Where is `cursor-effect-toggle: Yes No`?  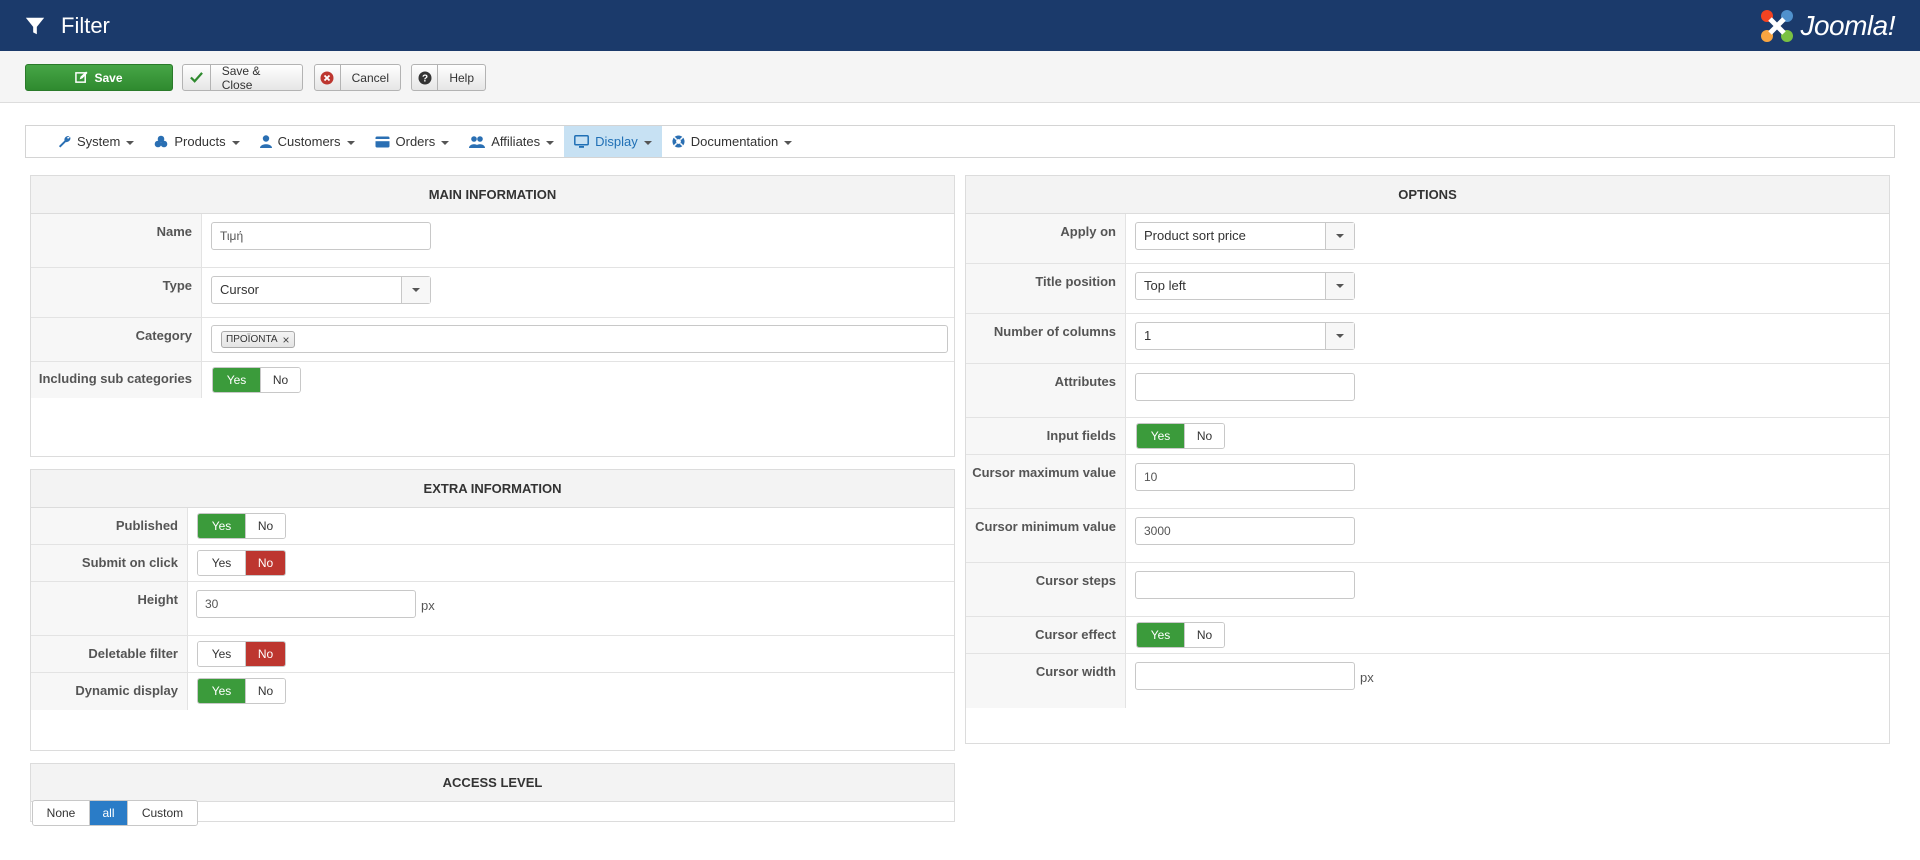
cursor-effect-toggle: Yes No is located at coordinates (1180, 635).